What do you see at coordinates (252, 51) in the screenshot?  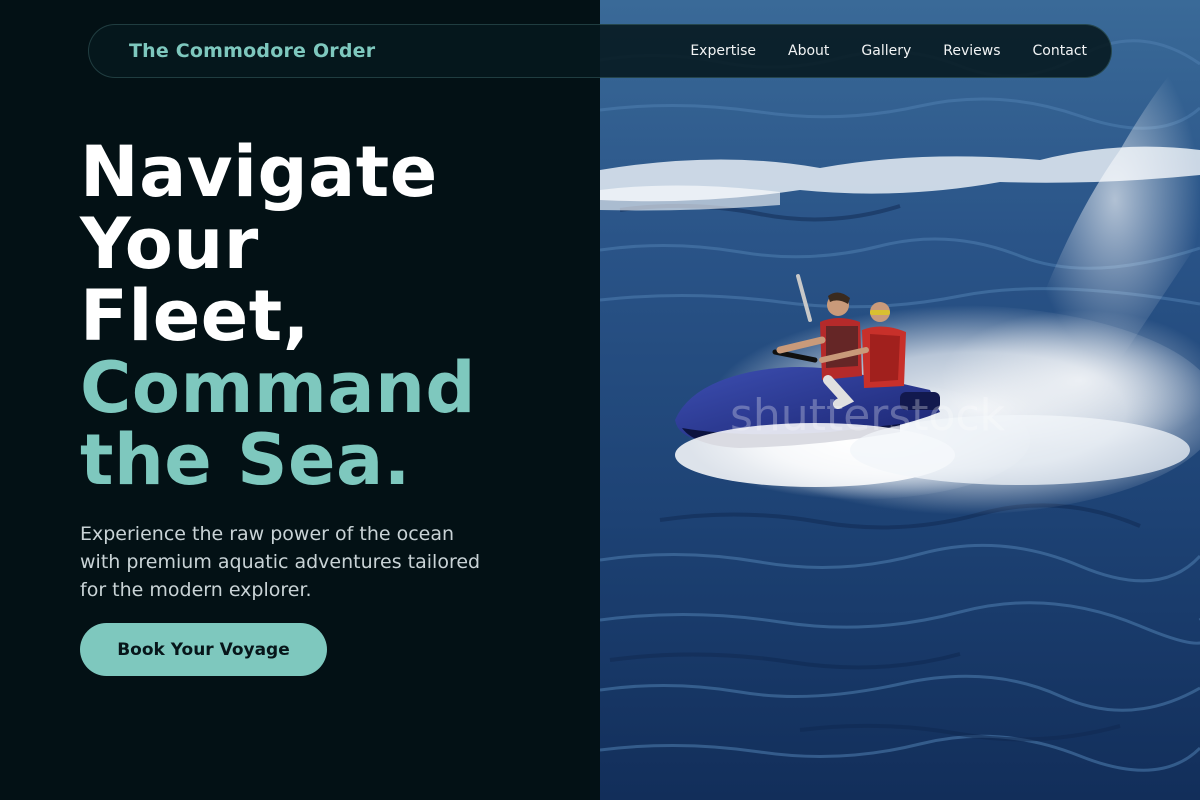 I see `brand-logo: The Commodore Order` at bounding box center [252, 51].